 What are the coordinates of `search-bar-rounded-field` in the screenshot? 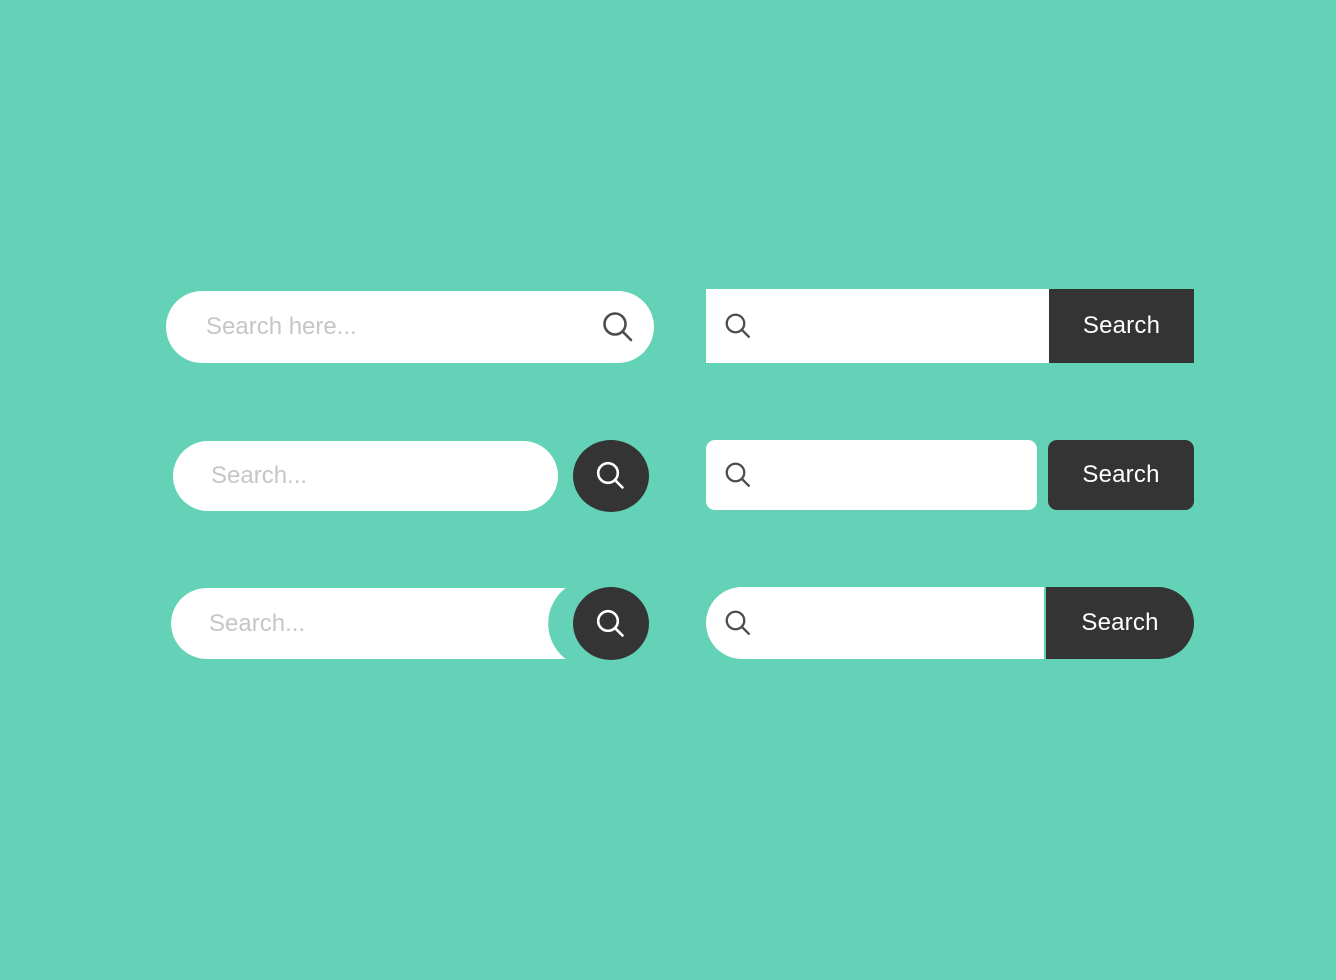 It's located at (871, 475).